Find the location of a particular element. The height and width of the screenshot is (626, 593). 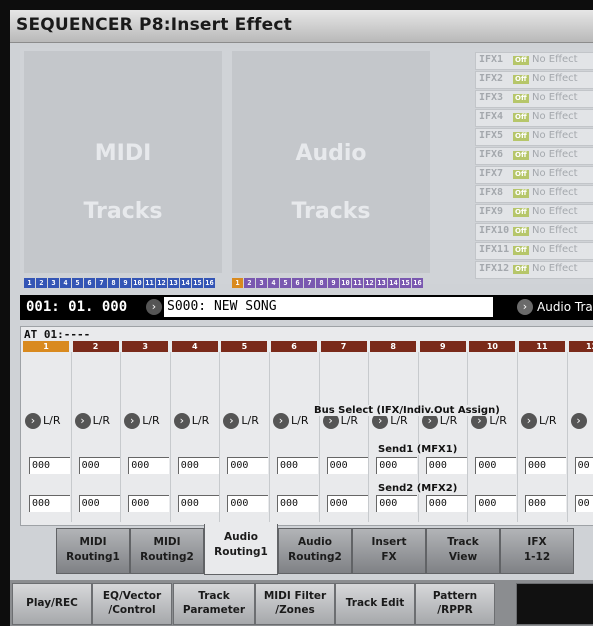

ifx-slot: IFX4 Off No Effect is located at coordinates (534, 118).